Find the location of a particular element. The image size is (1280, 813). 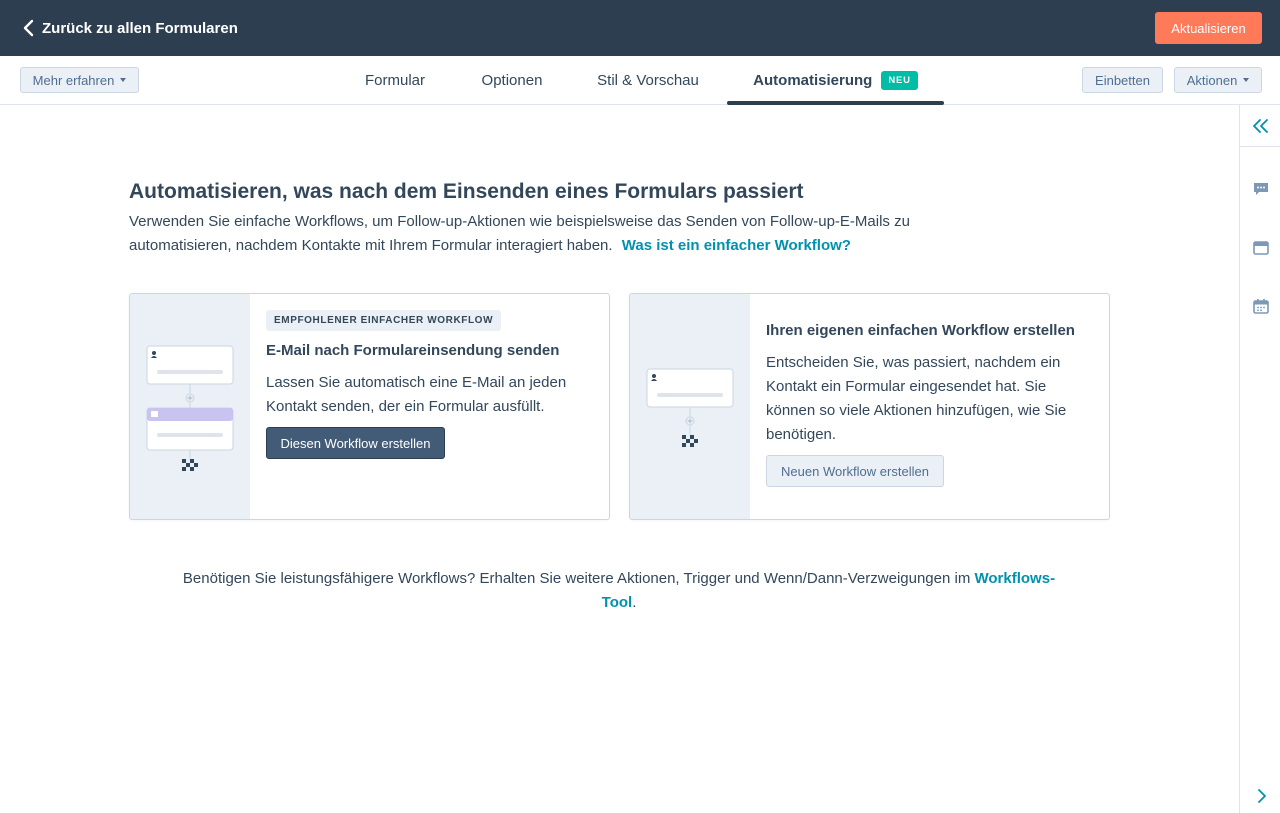

chat-icon is located at coordinates (1261, 189).